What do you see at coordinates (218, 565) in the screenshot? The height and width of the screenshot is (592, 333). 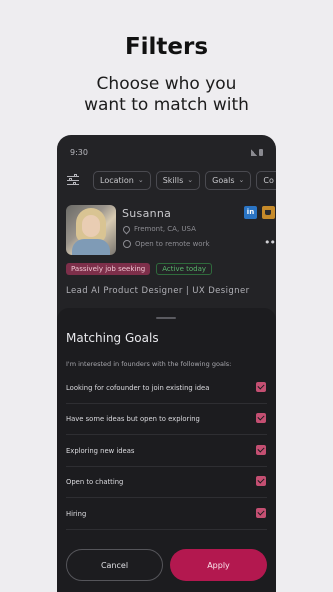 I see `apply-button: Apply` at bounding box center [218, 565].